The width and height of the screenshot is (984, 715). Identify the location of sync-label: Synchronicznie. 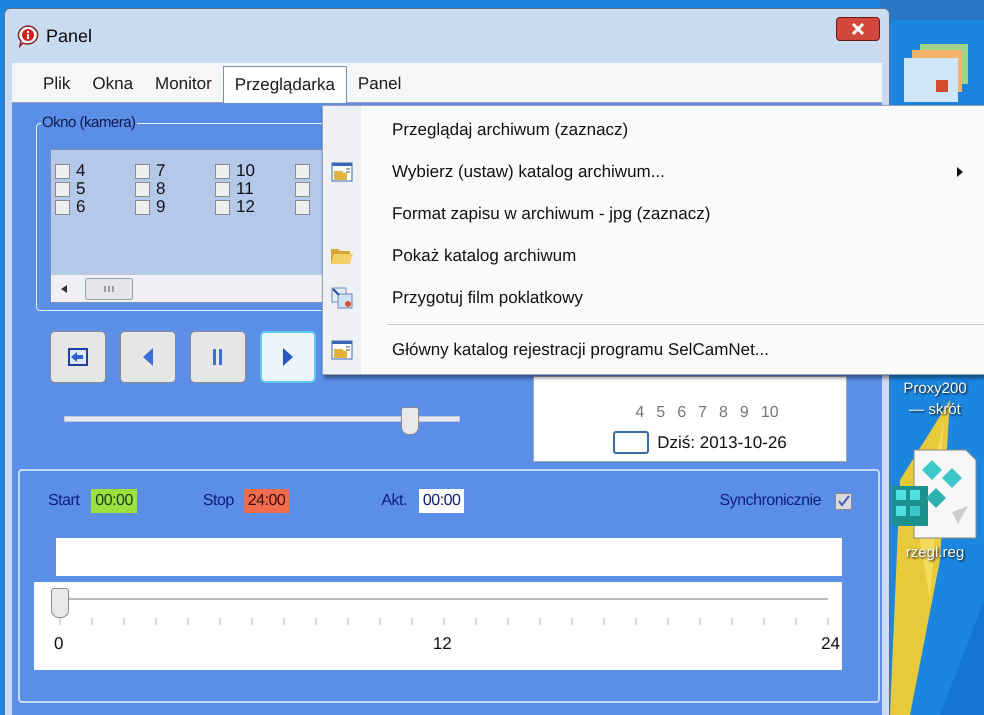
(770, 501).